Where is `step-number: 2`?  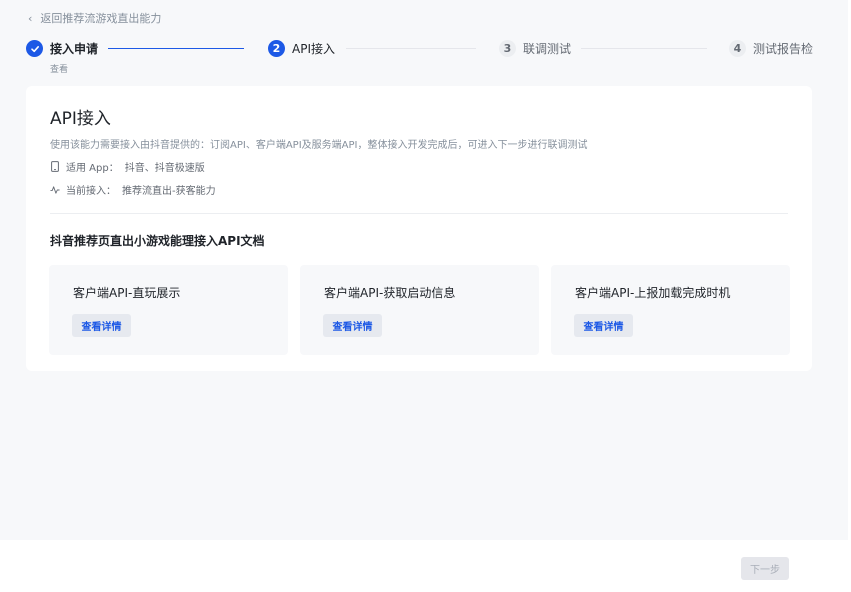 step-number: 2 is located at coordinates (276, 48).